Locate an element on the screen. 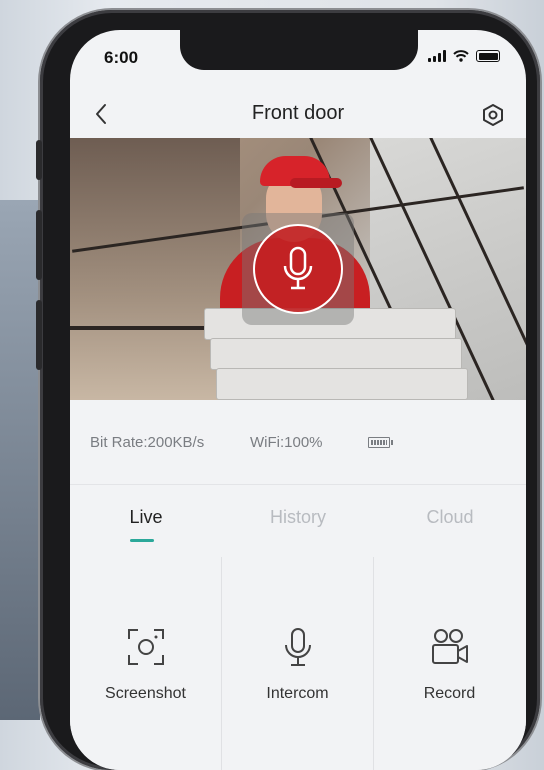 The width and height of the screenshot is (544, 770). tab-live: Live is located at coordinates (146, 517).